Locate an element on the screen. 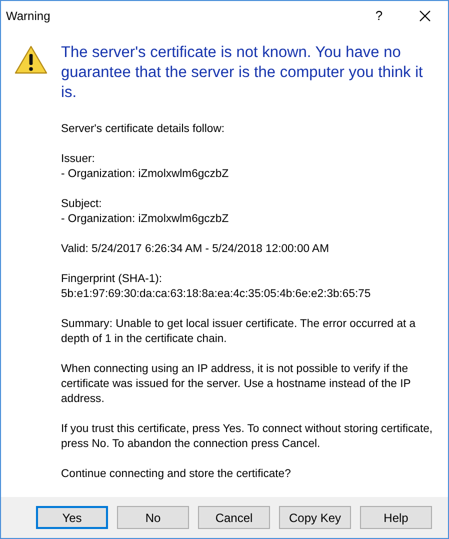  dialog-button: Copy Key is located at coordinates (315, 517).